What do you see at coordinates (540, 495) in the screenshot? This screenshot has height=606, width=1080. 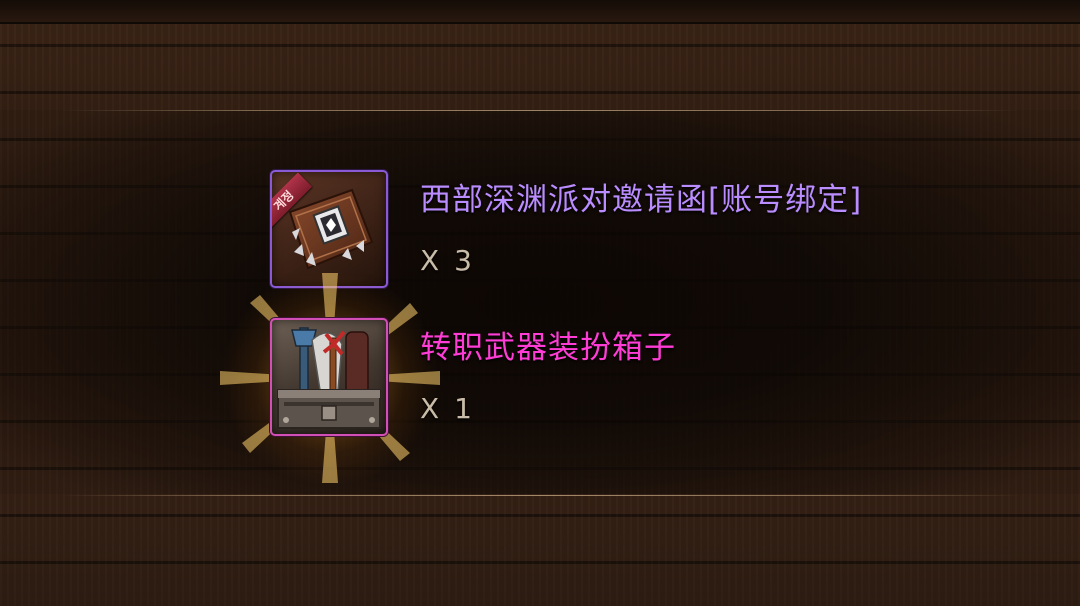 I see `panel-divider-bottom` at bounding box center [540, 495].